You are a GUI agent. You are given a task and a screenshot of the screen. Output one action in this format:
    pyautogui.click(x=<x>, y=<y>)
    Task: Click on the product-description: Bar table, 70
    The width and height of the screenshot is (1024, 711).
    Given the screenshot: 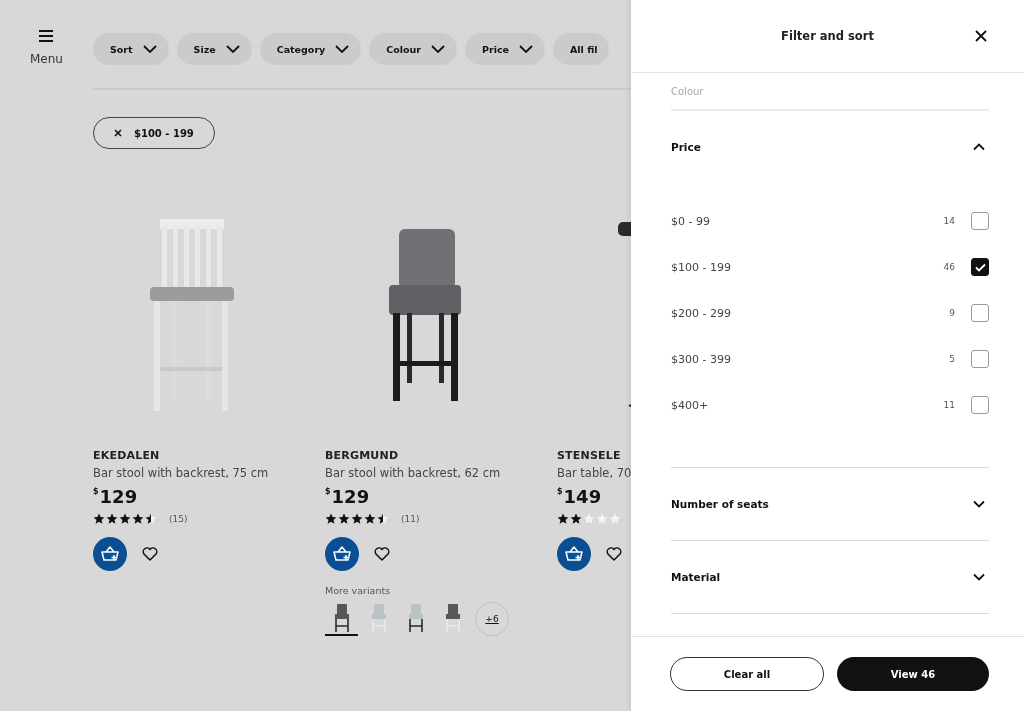 What is the action you would take?
    pyautogui.click(x=594, y=473)
    